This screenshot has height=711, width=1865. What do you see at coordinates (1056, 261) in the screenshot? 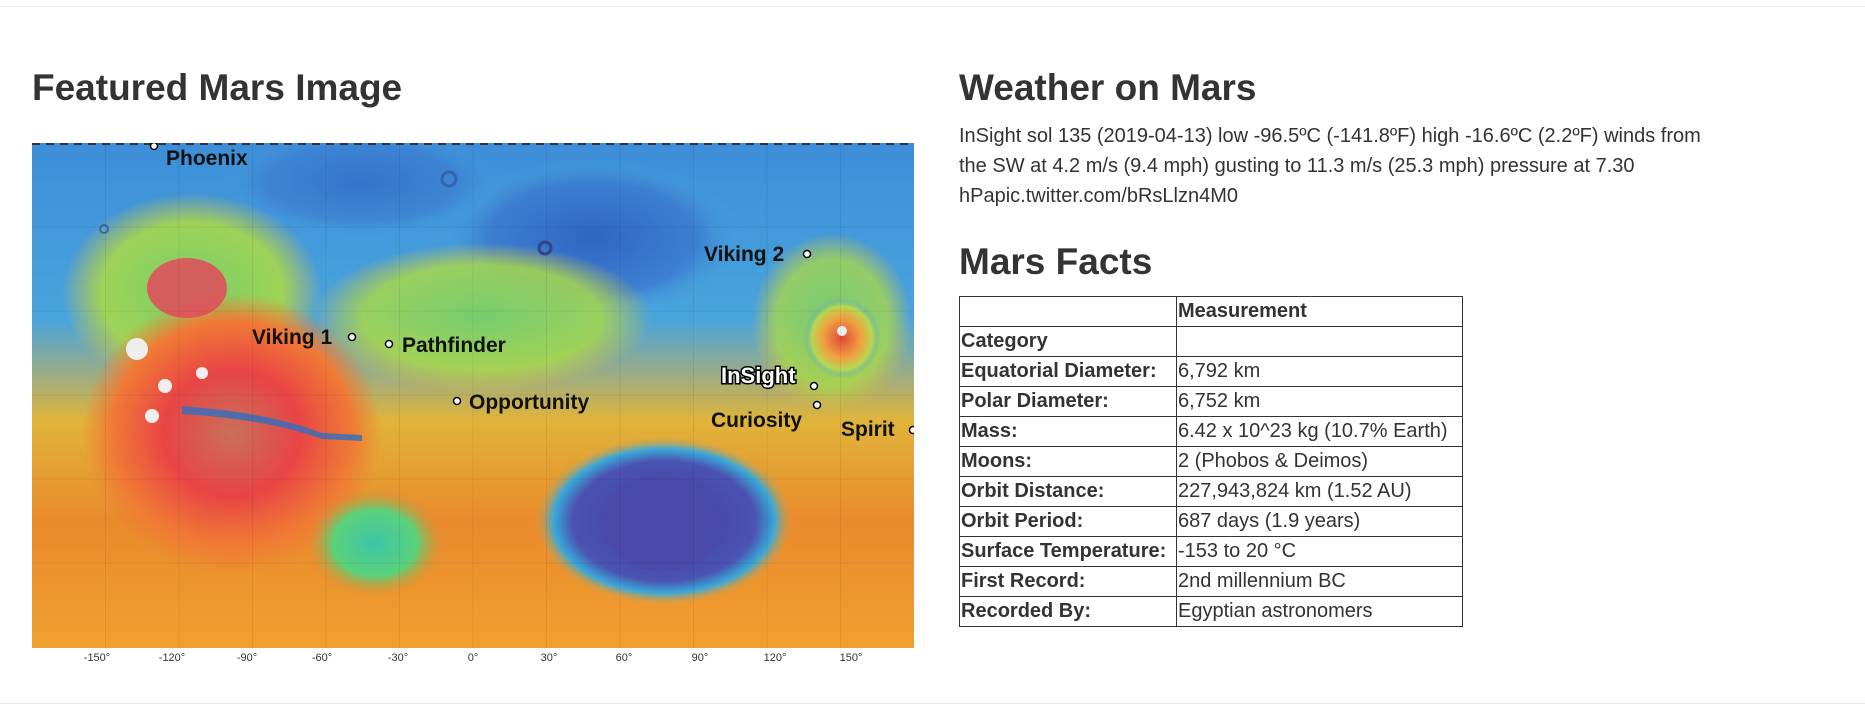
I see `mars-facts-heading: Mars Facts` at bounding box center [1056, 261].